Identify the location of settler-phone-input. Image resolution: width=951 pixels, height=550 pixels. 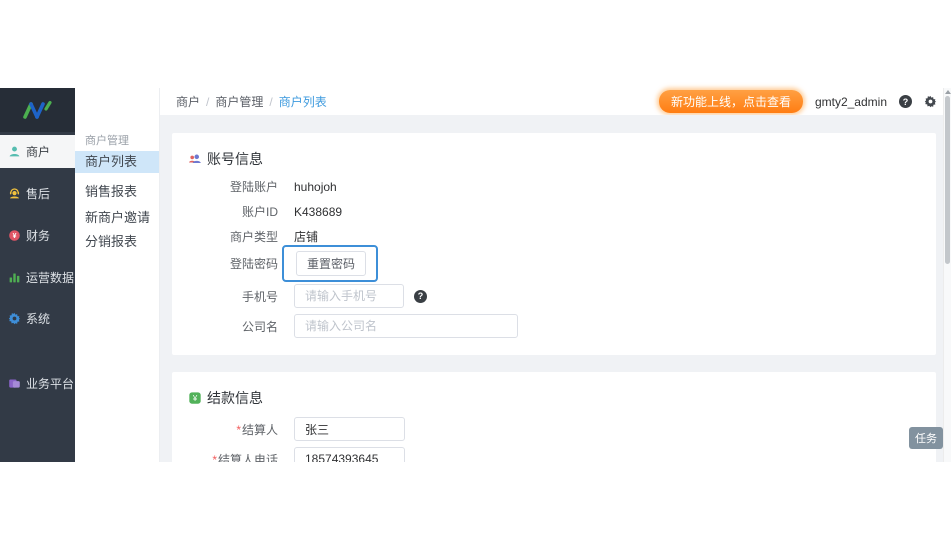
(349, 454).